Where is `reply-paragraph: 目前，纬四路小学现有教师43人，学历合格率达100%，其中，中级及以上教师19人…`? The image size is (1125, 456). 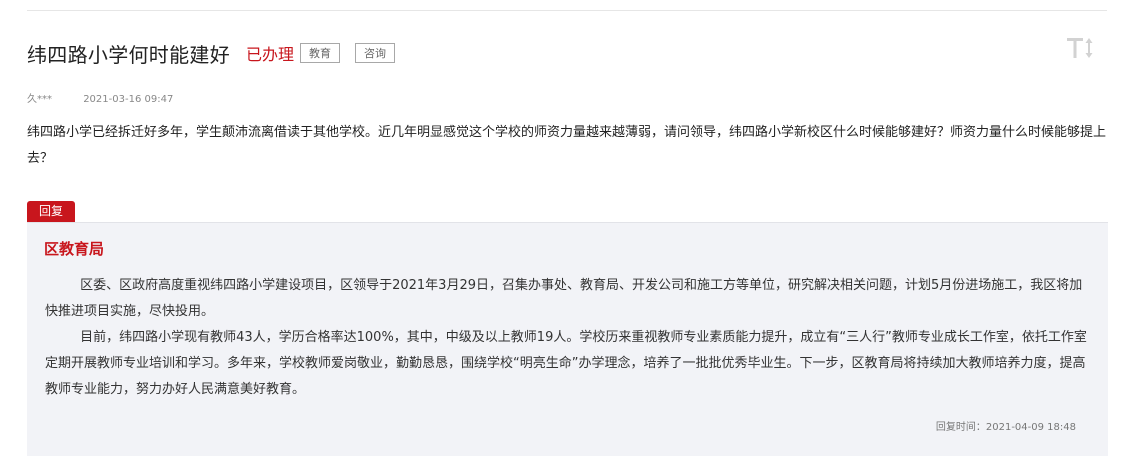
reply-paragraph: 目前，纬四路小学现有教师43人，学历合格率达100%，其中，中级及以上教师19人… is located at coordinates (566, 363).